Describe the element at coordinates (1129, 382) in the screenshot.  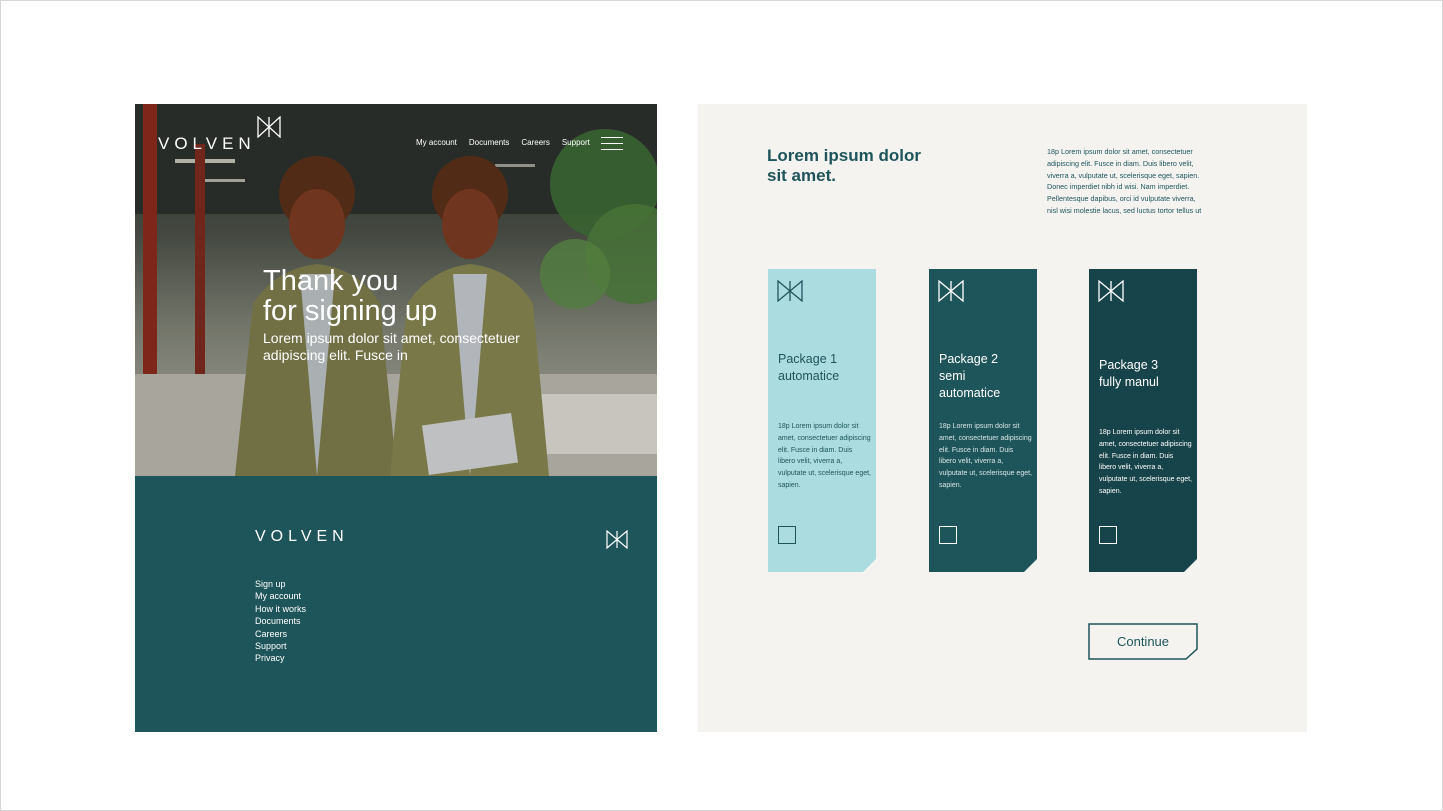
I see `package-title-line-2: fully manul` at that location.